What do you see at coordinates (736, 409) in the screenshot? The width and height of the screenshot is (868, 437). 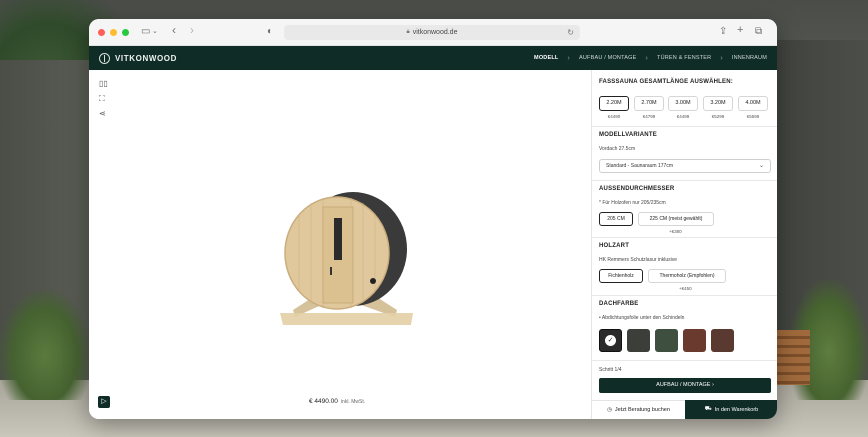 I see `add-to-cart-label: In den Warenkorb` at bounding box center [736, 409].